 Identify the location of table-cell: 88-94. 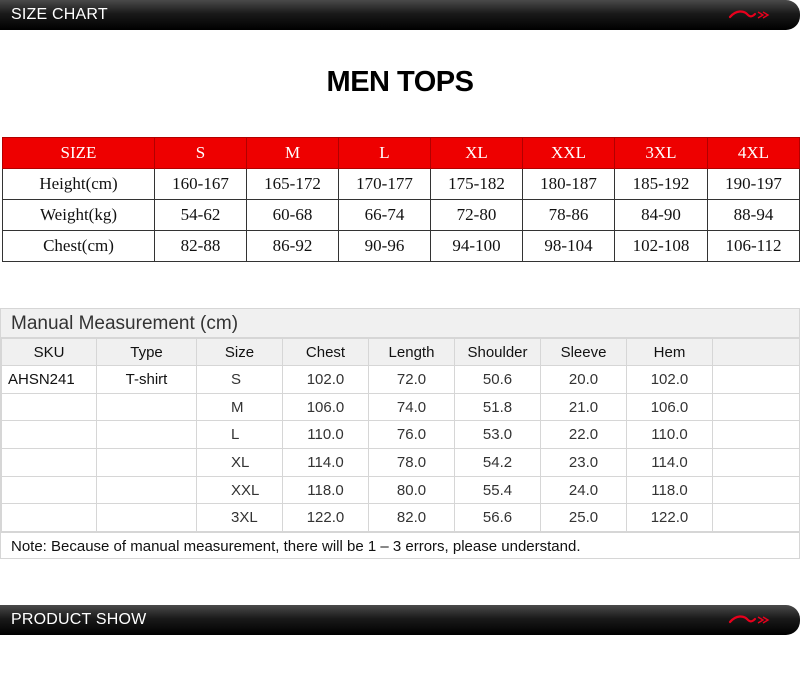
(753, 215).